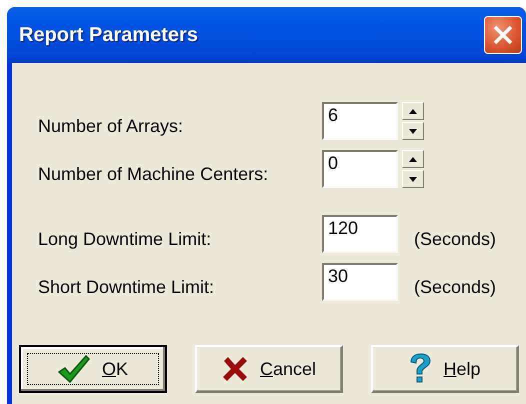 This screenshot has width=526, height=404. Describe the element at coordinates (111, 125) in the screenshot. I see `field-label: Number of Arrays:` at that location.